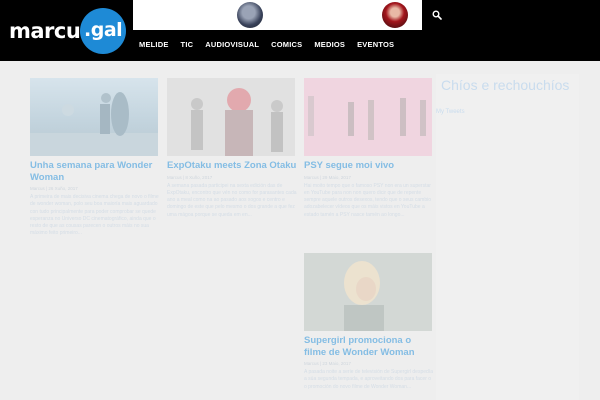 Image resolution: width=600 pixels, height=400 pixels. What do you see at coordinates (67, 30) in the screenshot?
I see `site-logo: marcus .gal` at bounding box center [67, 30].